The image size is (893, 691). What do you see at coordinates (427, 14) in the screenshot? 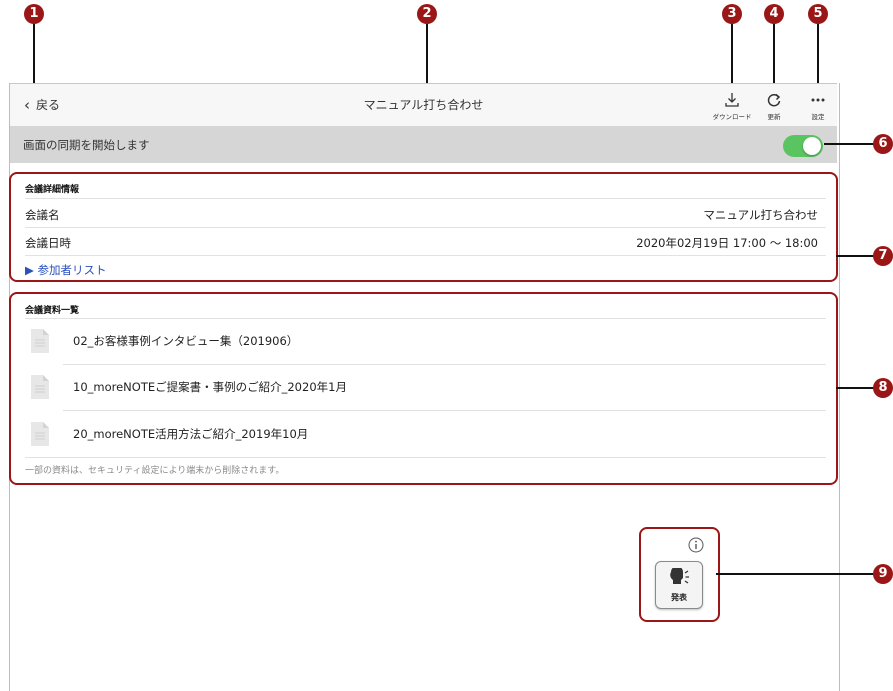
I see `callout-marker-2: 2` at bounding box center [427, 14].